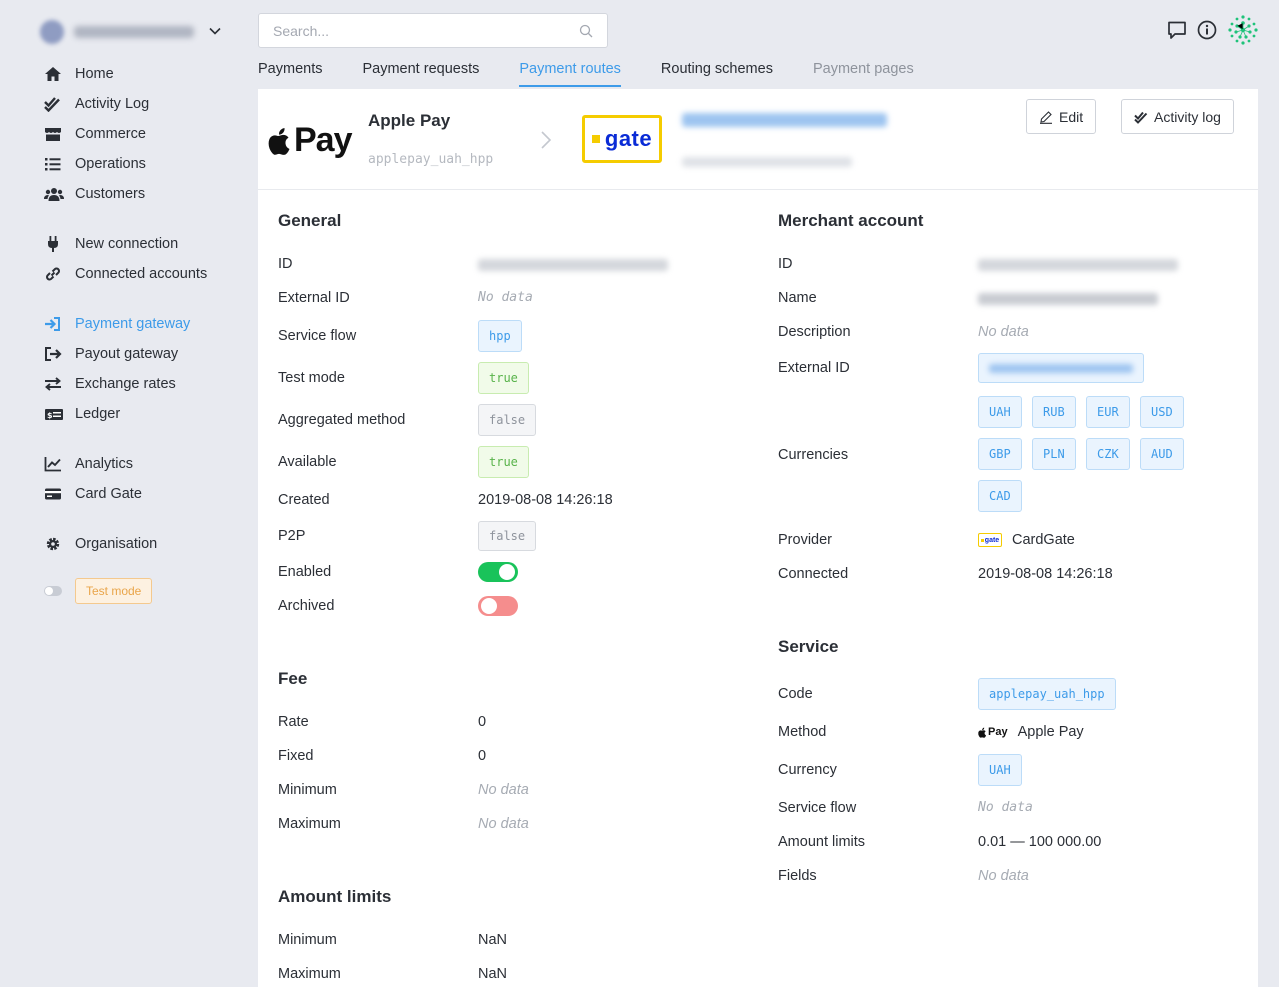  Describe the element at coordinates (1003, 332) in the screenshot. I see `field-value-description: No data` at that location.